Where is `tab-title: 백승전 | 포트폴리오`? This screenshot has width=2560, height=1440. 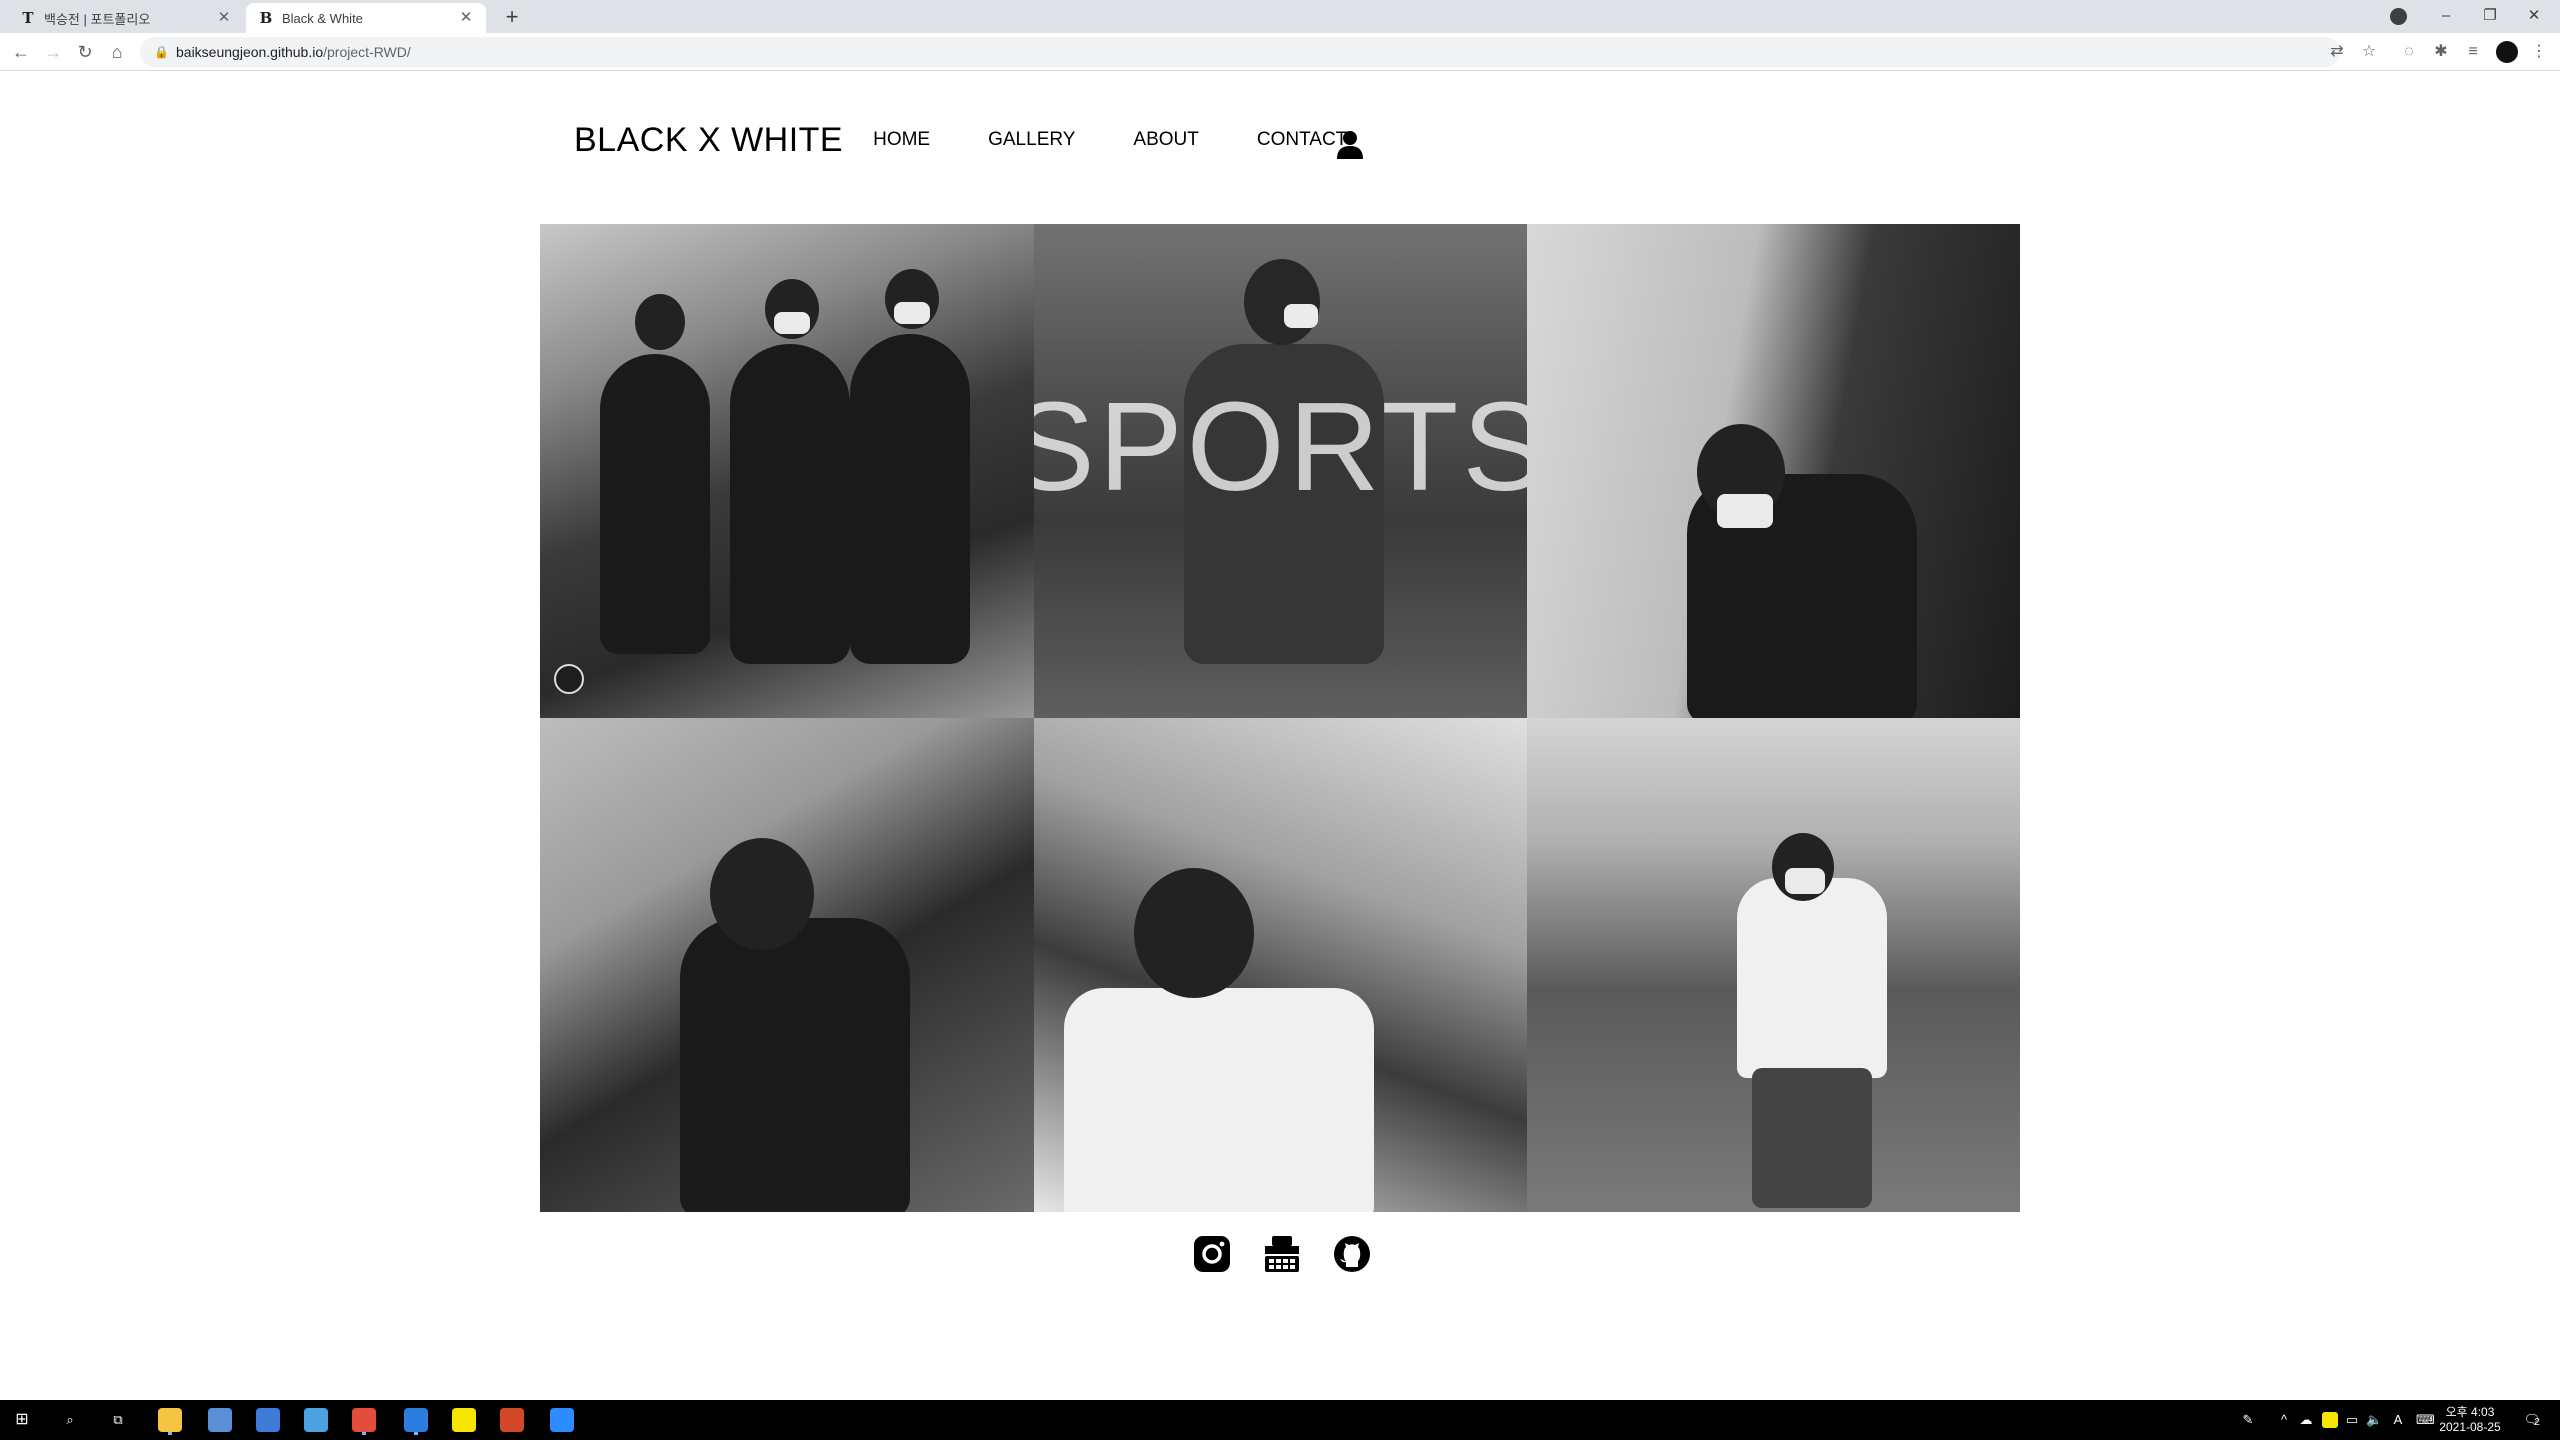 tab-title: 백승전 | 포트폴리오 is located at coordinates (97, 19).